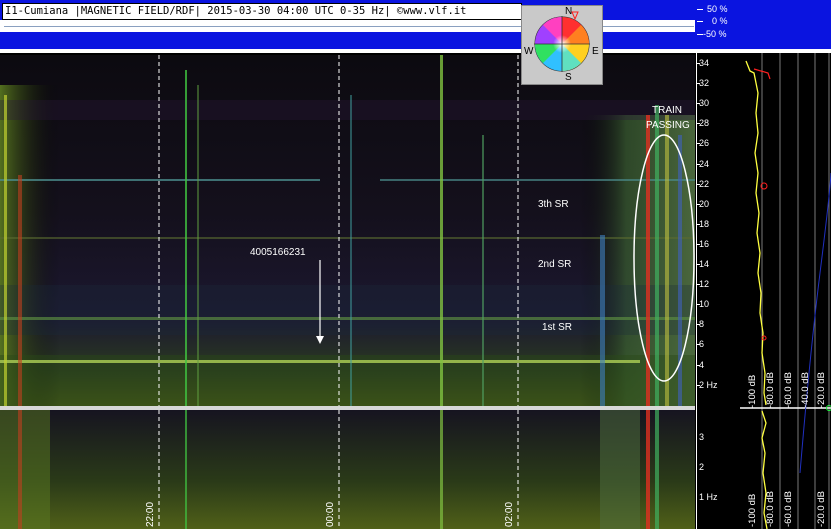  Describe the element at coordinates (330, 514) in the screenshot. I see `time-label-0000: 00:00` at that location.